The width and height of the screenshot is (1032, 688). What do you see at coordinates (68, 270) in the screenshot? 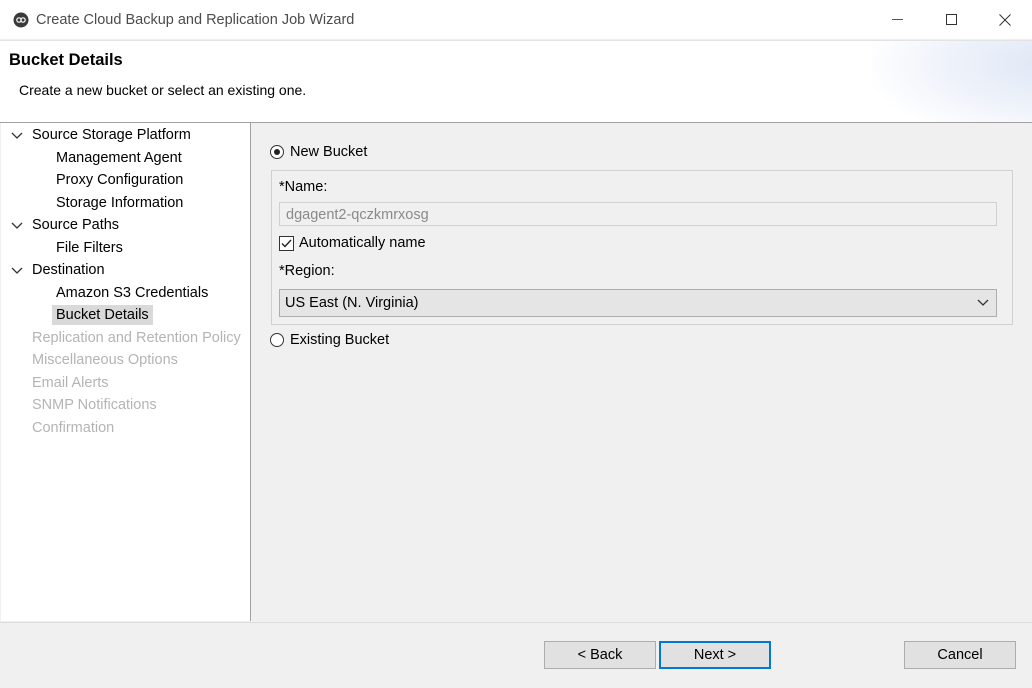
I see `nav-item-destination: Destination` at bounding box center [68, 270].